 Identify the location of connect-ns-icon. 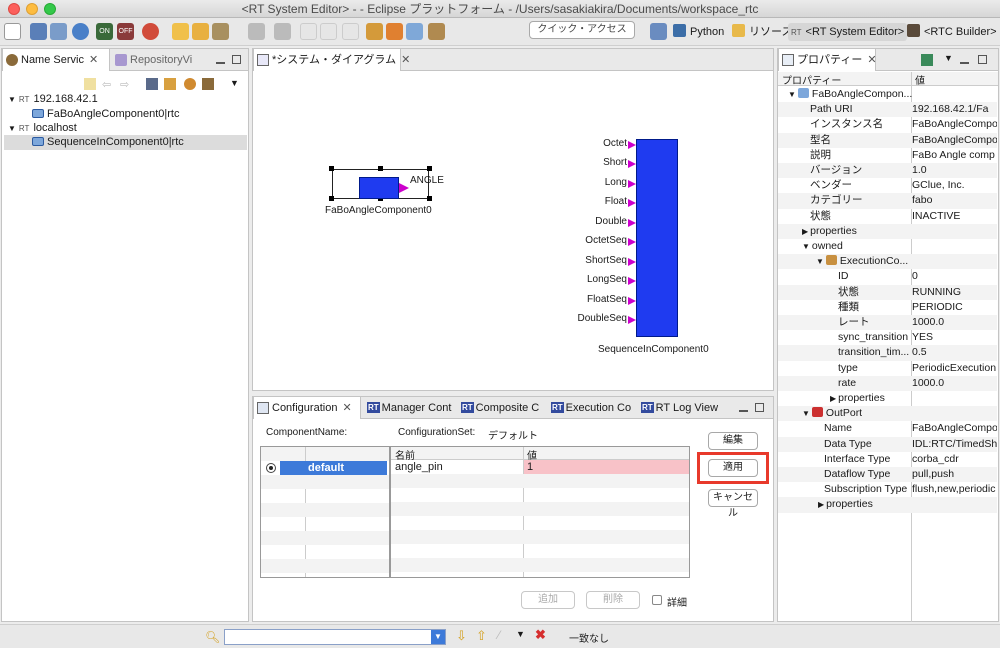
(190, 84).